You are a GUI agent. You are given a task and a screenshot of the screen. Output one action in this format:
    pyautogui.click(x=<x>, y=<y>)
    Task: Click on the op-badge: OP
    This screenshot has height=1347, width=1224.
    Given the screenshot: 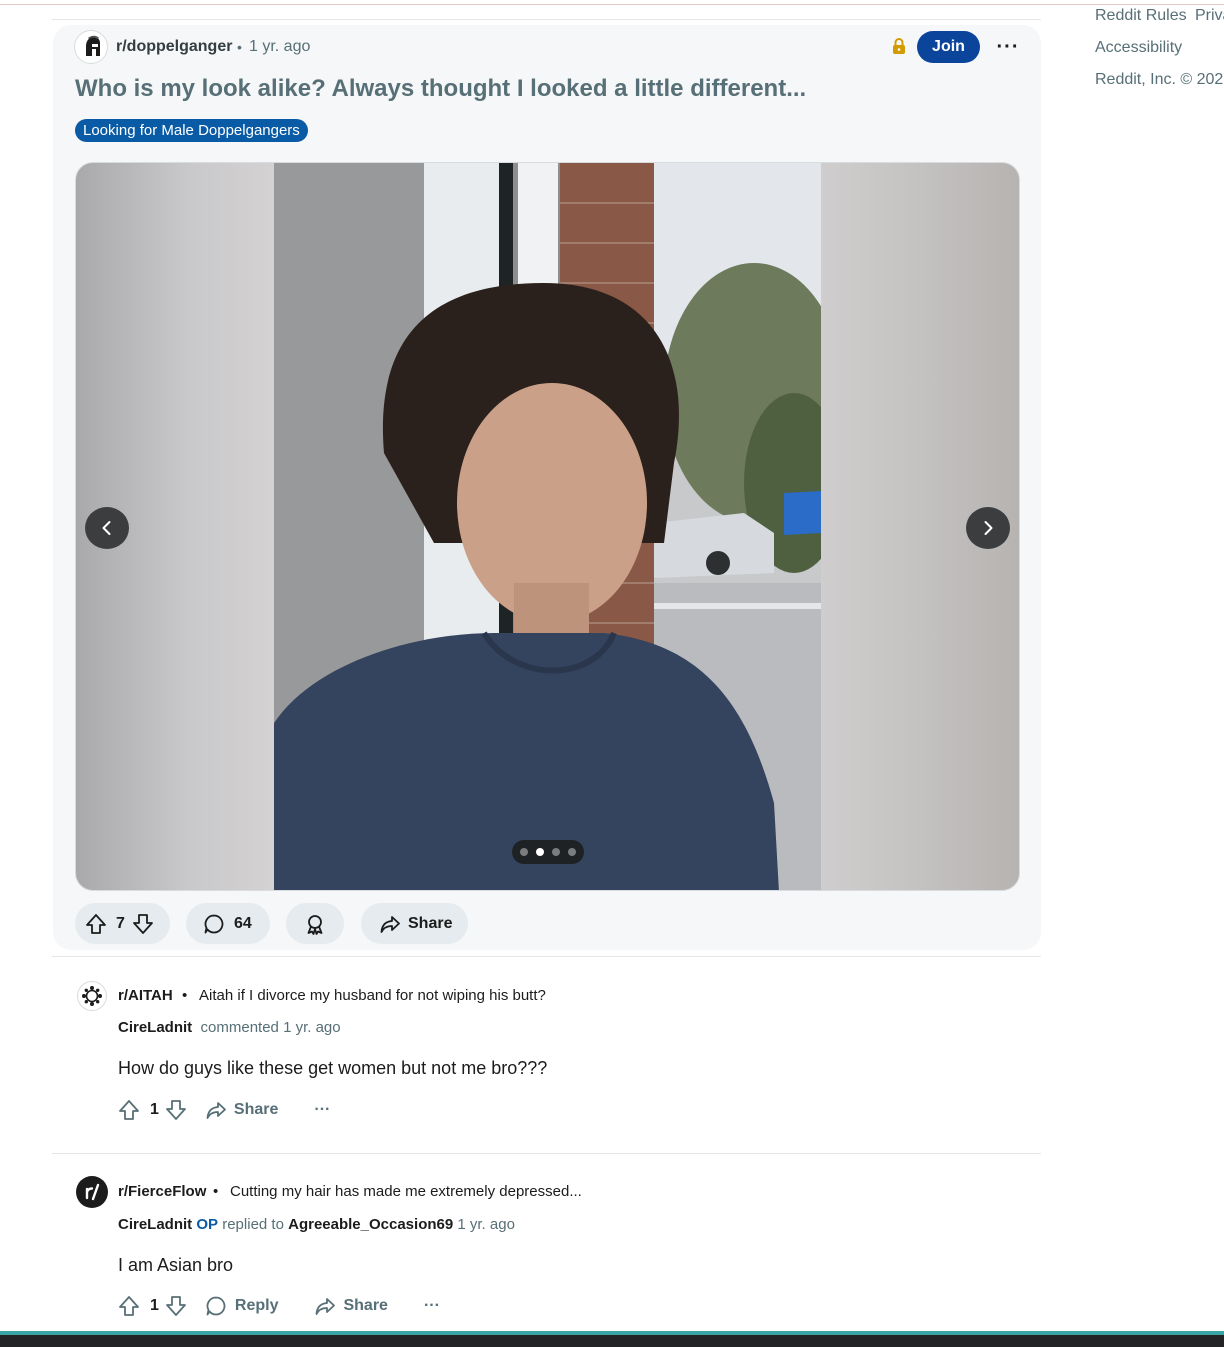 What is the action you would take?
    pyautogui.click(x=207, y=1224)
    